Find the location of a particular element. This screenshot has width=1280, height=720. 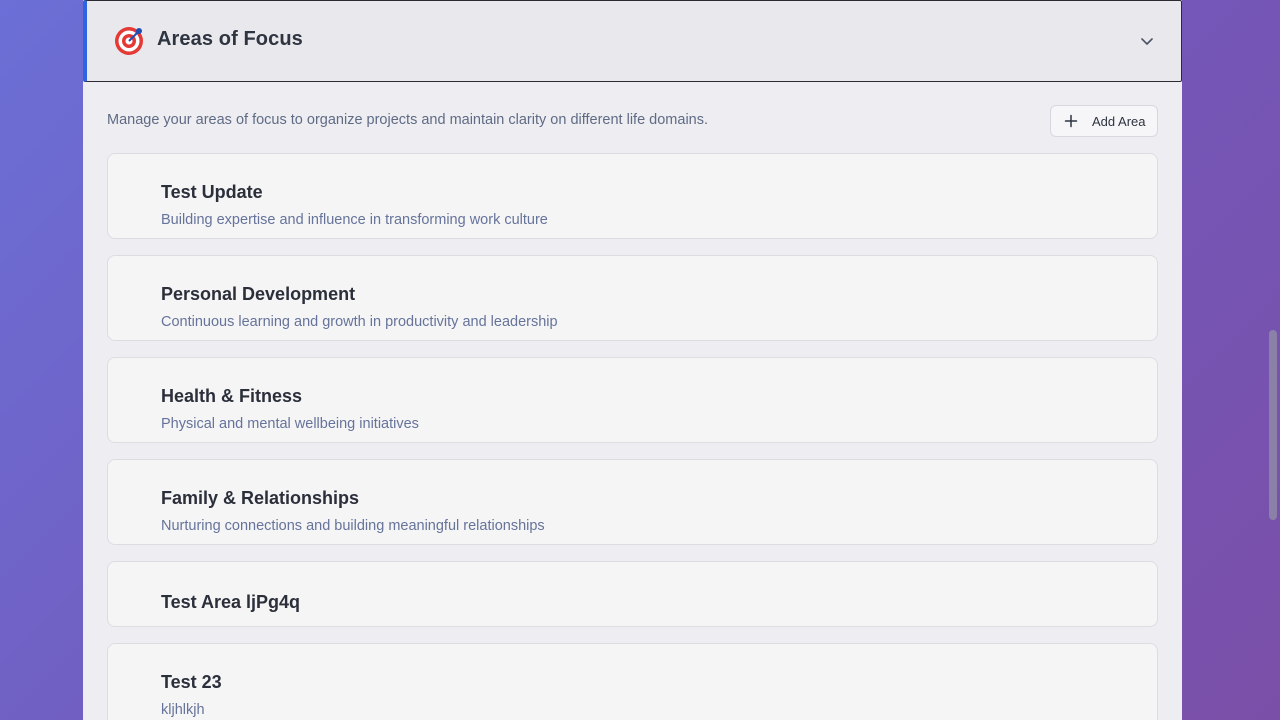

area-description: kljhlkjh is located at coordinates (183, 710).